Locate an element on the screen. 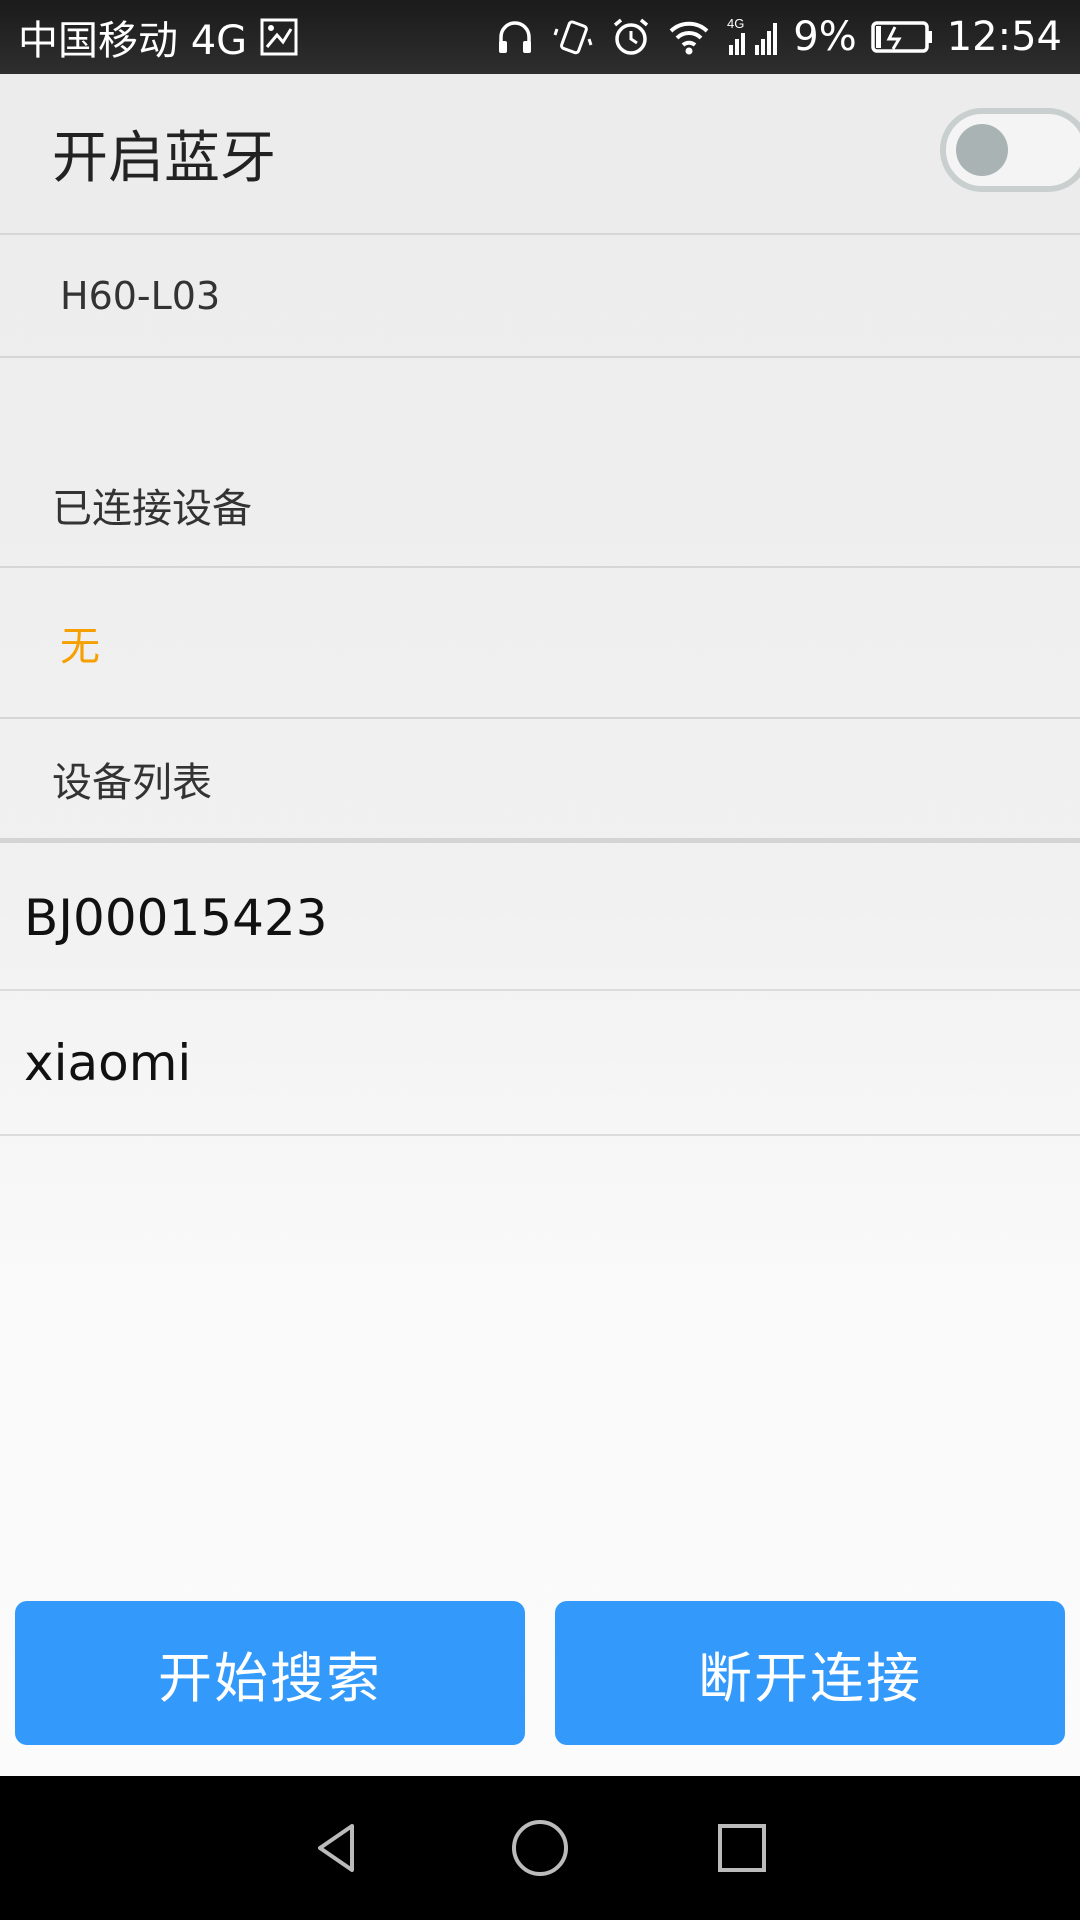 The image size is (1080, 1920). device-list-header: 设备列表 is located at coordinates (540, 781).